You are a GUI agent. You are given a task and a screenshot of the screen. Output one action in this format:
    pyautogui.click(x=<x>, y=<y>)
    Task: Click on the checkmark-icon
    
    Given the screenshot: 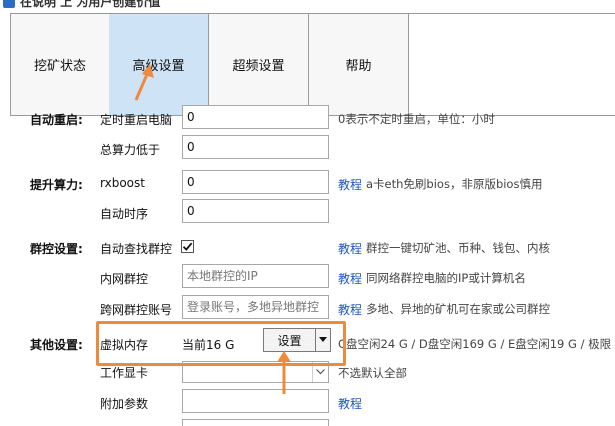 What is the action you would take?
    pyautogui.click(x=187, y=246)
    